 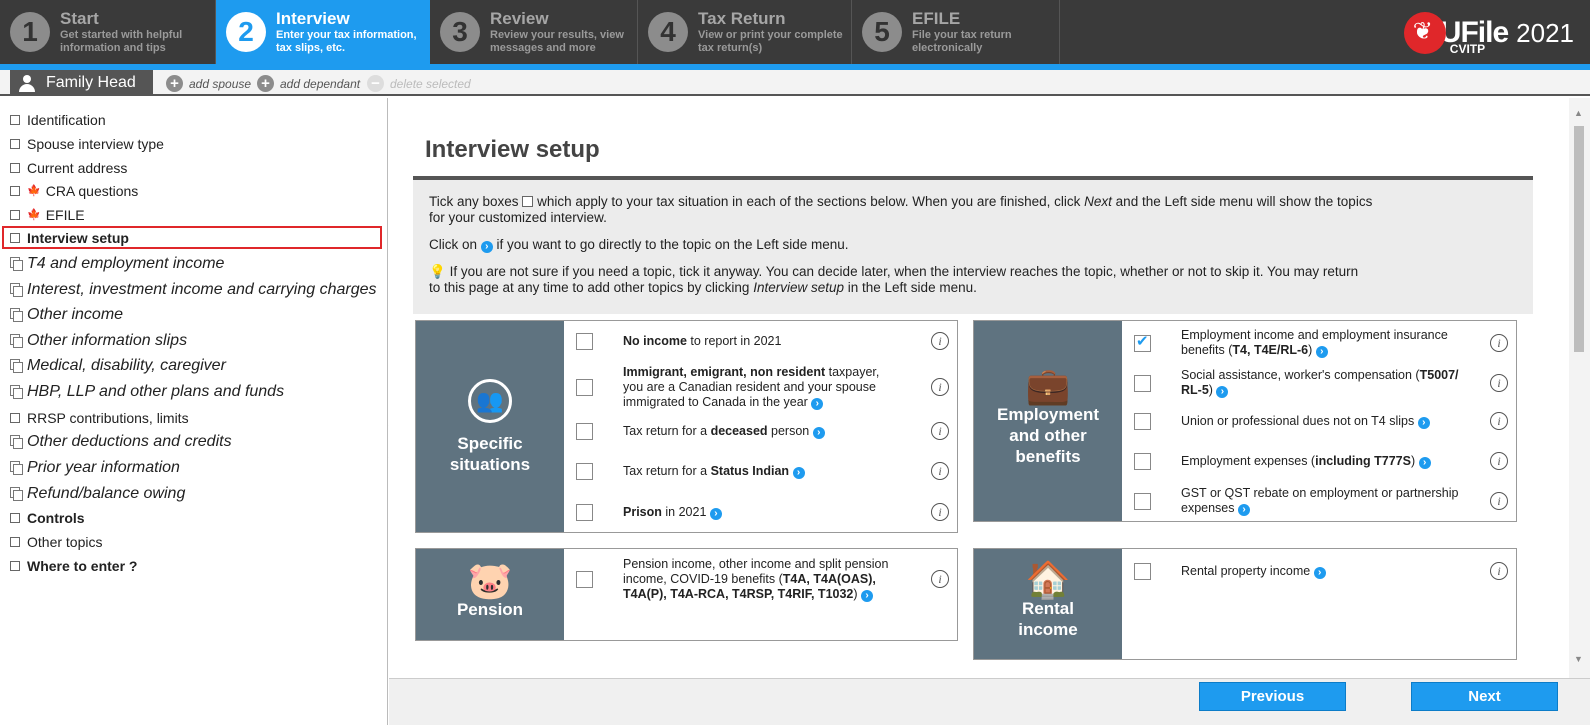 I want to click on previous-button: Previous, so click(x=1272, y=696).